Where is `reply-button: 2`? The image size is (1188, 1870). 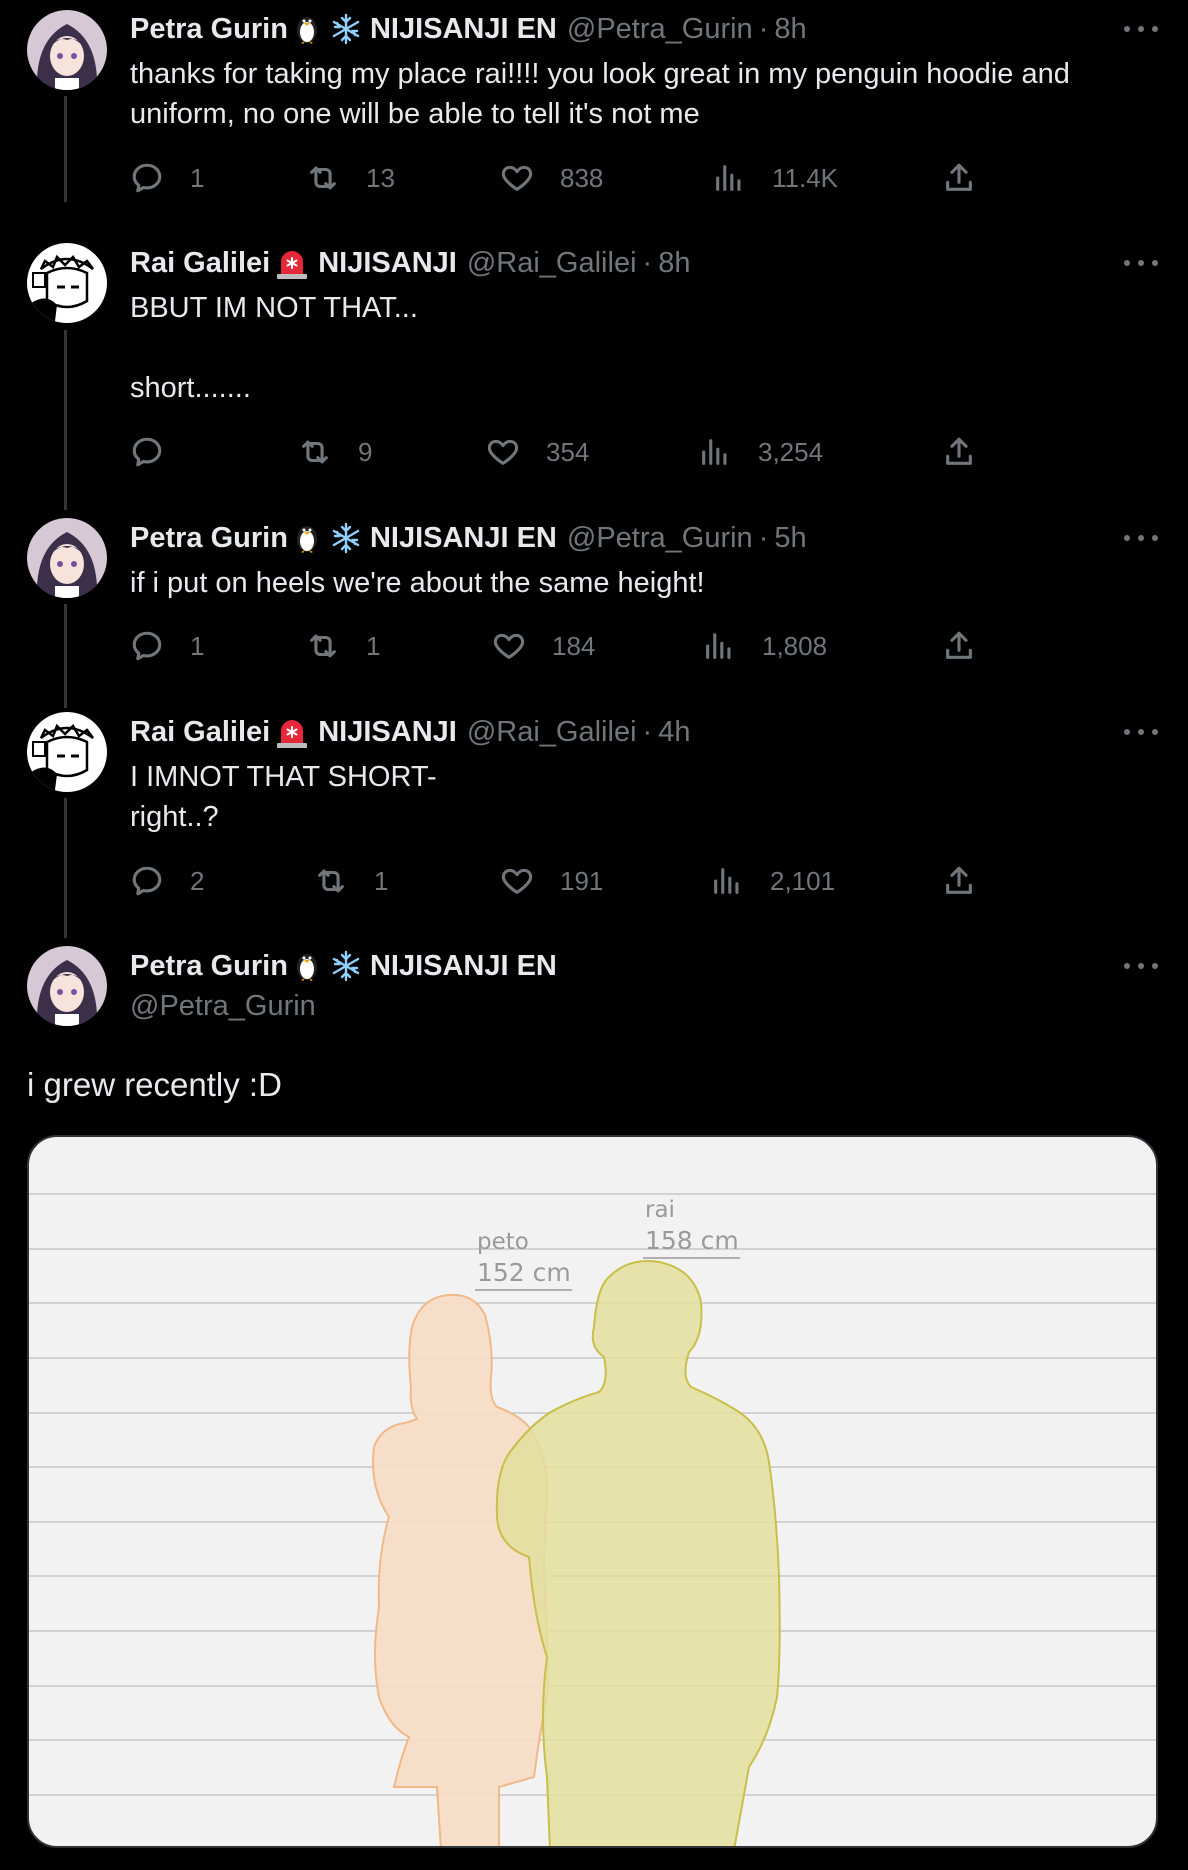 reply-button: 2 is located at coordinates (167, 881).